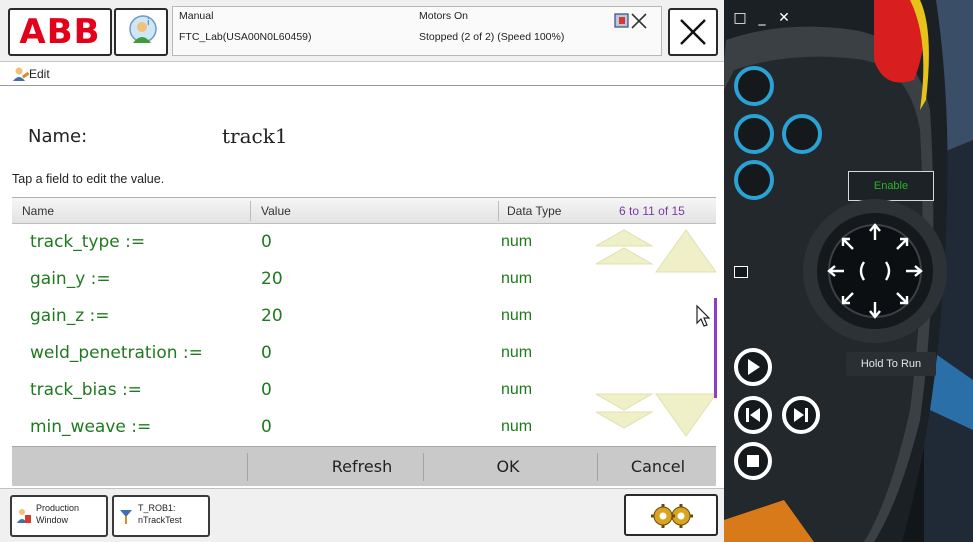 The width and height of the screenshot is (973, 542). Describe the element at coordinates (875, 271) in the screenshot. I see `joystick-icon` at that location.